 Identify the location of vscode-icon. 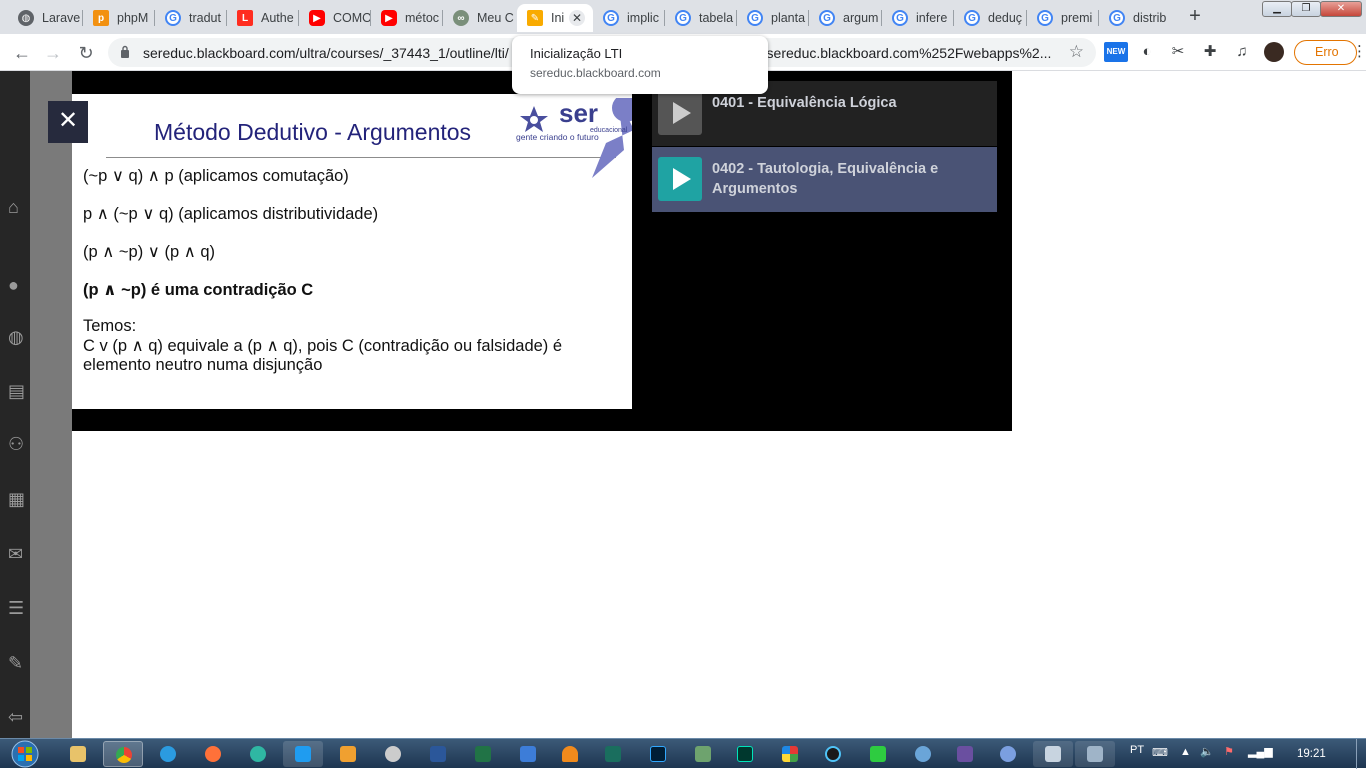
(303, 754).